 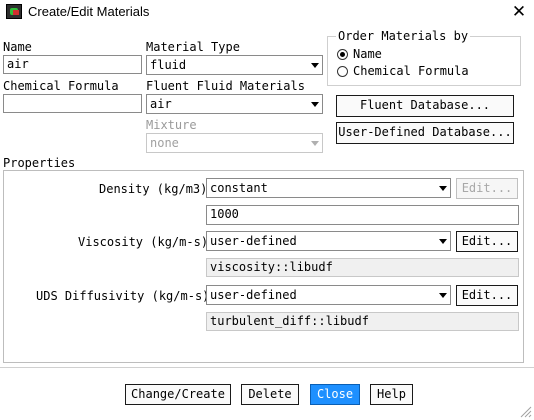 I want to click on fluent-app-icon, so click(x=14, y=11).